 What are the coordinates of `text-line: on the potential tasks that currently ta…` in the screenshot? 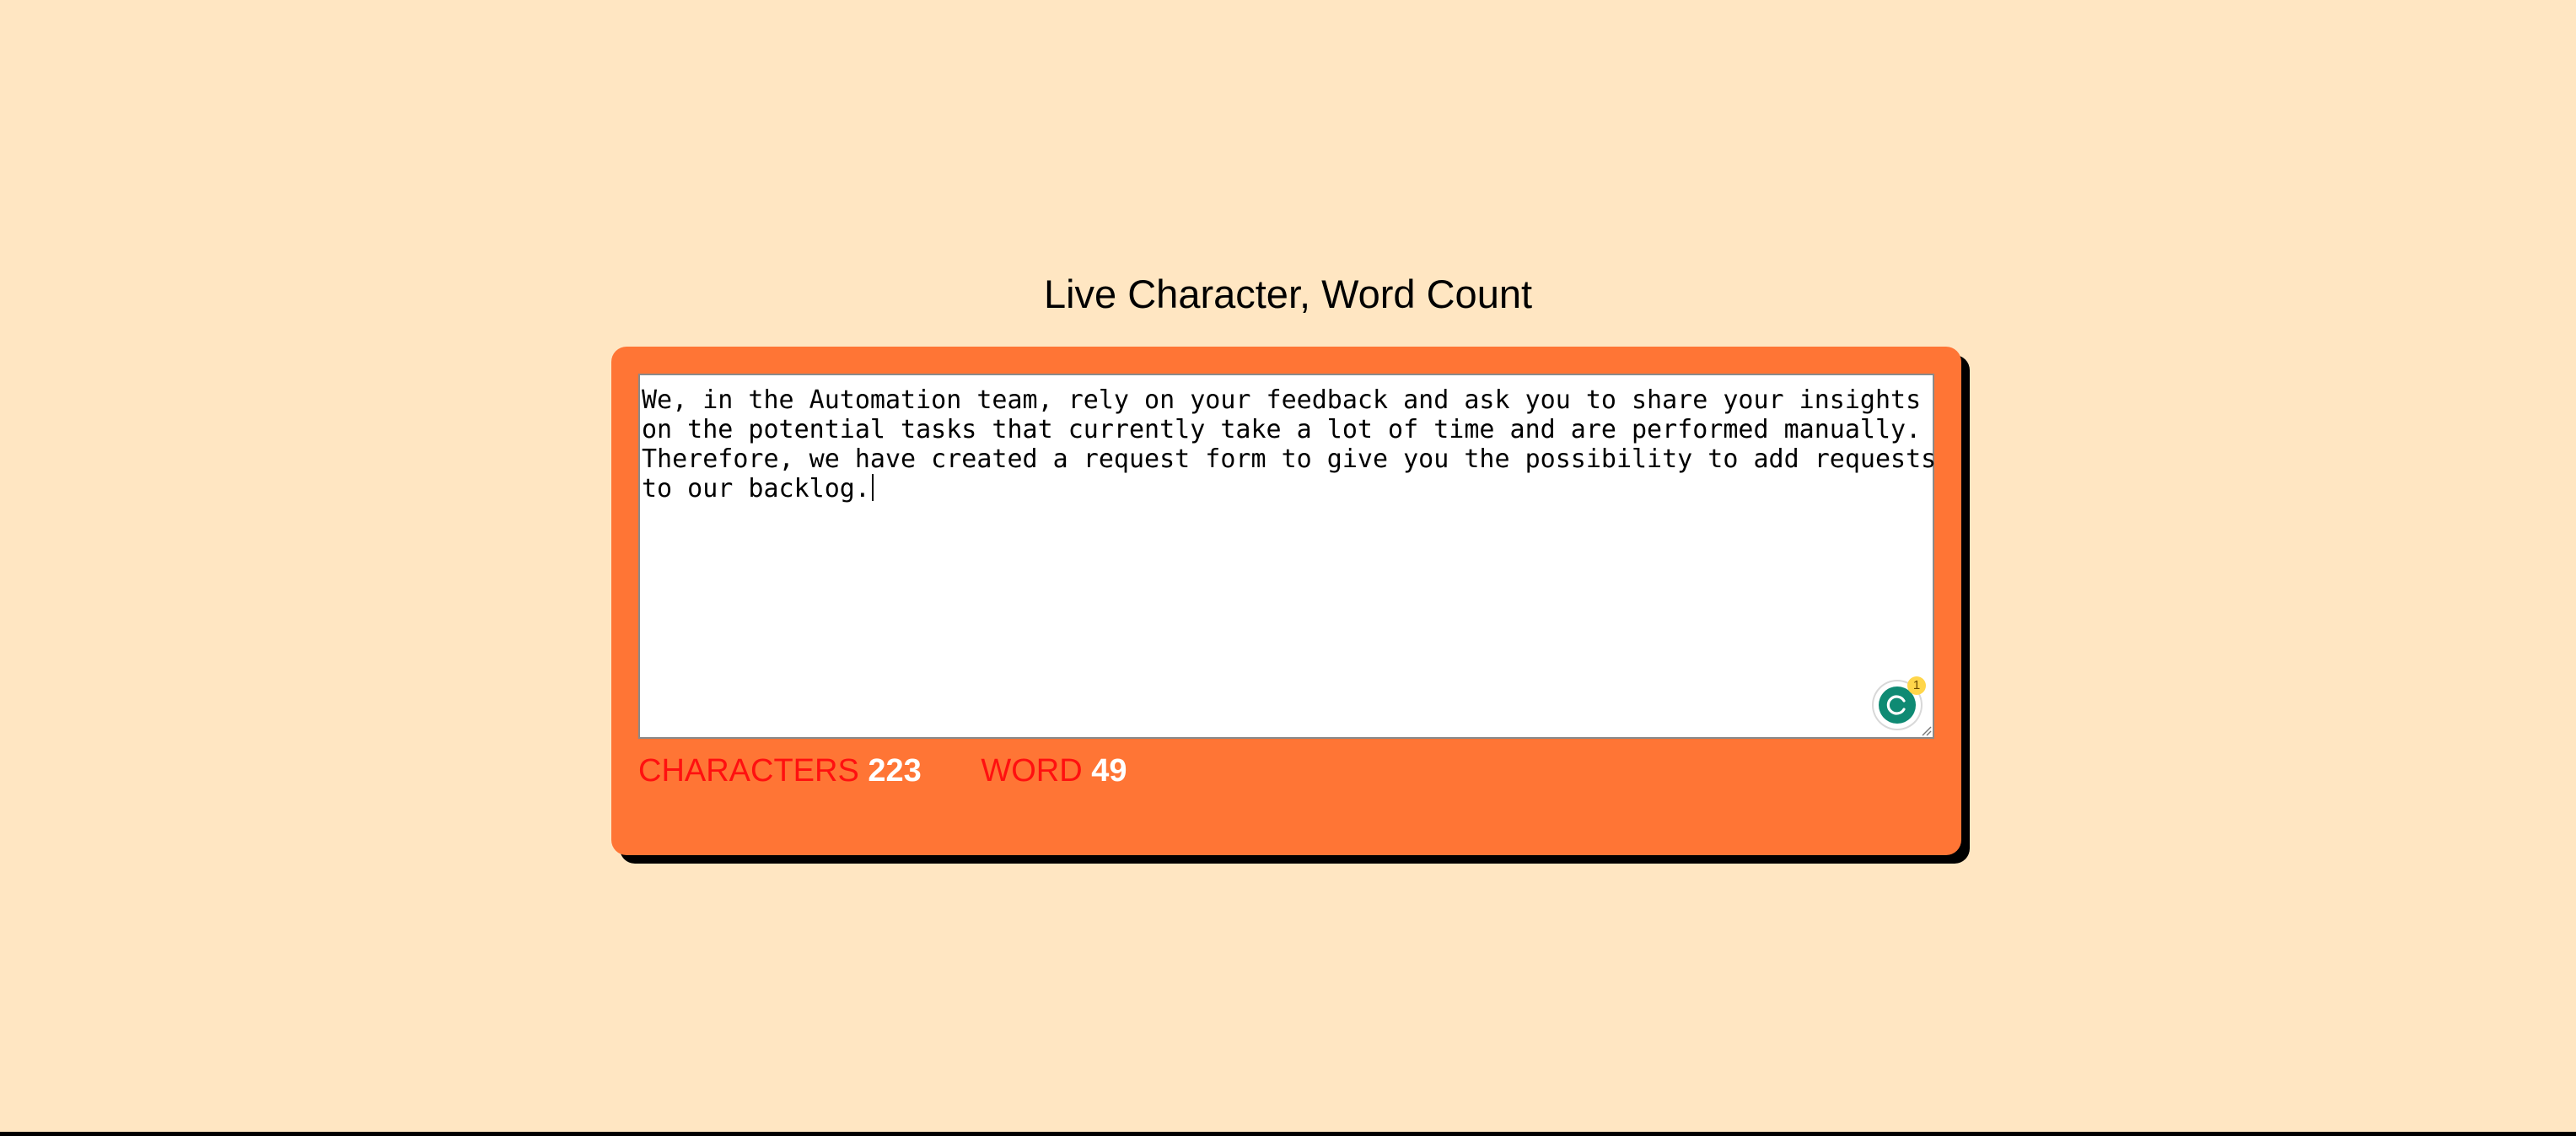 It's located at (1282, 429).